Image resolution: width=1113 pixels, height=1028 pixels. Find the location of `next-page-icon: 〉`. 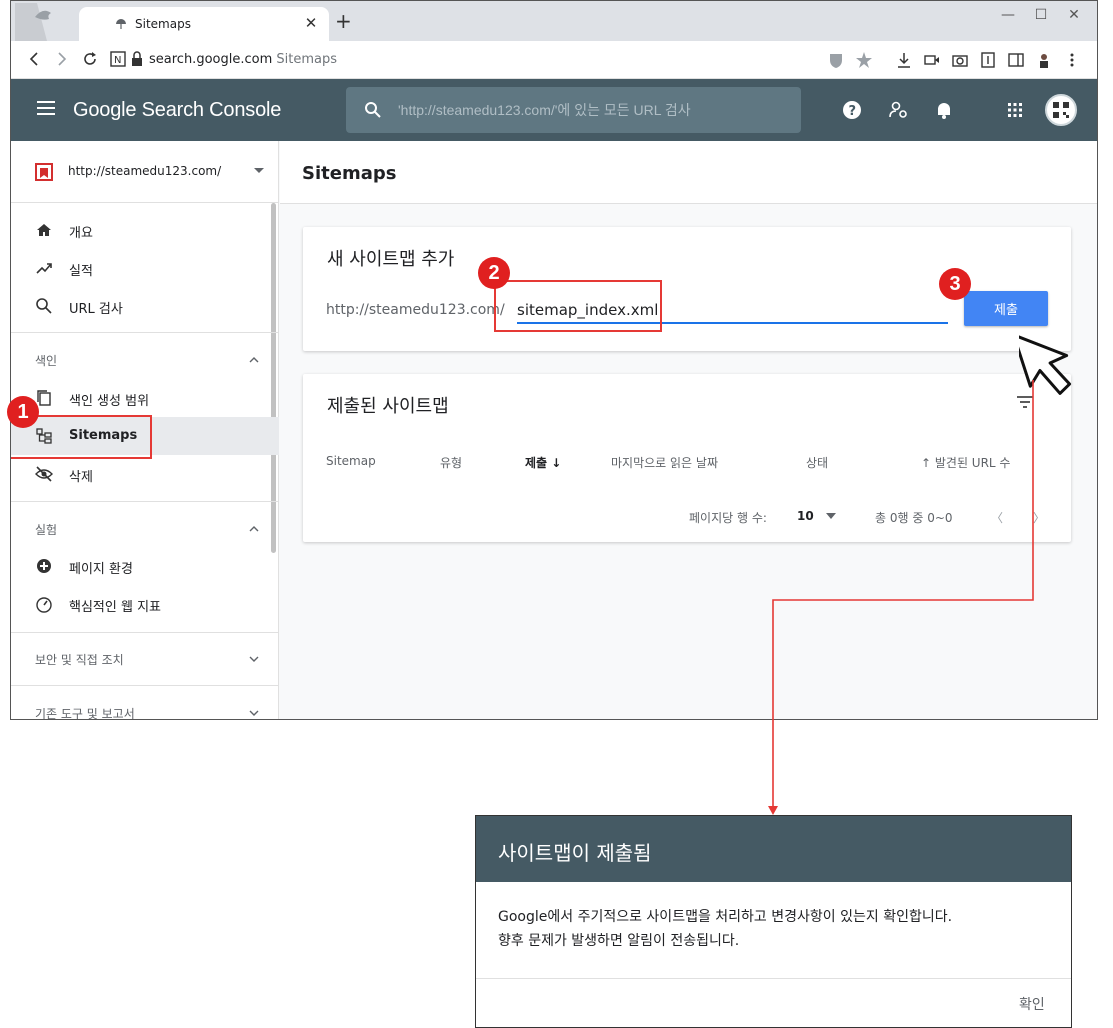

next-page-icon: 〉 is located at coordinates (1039, 517).